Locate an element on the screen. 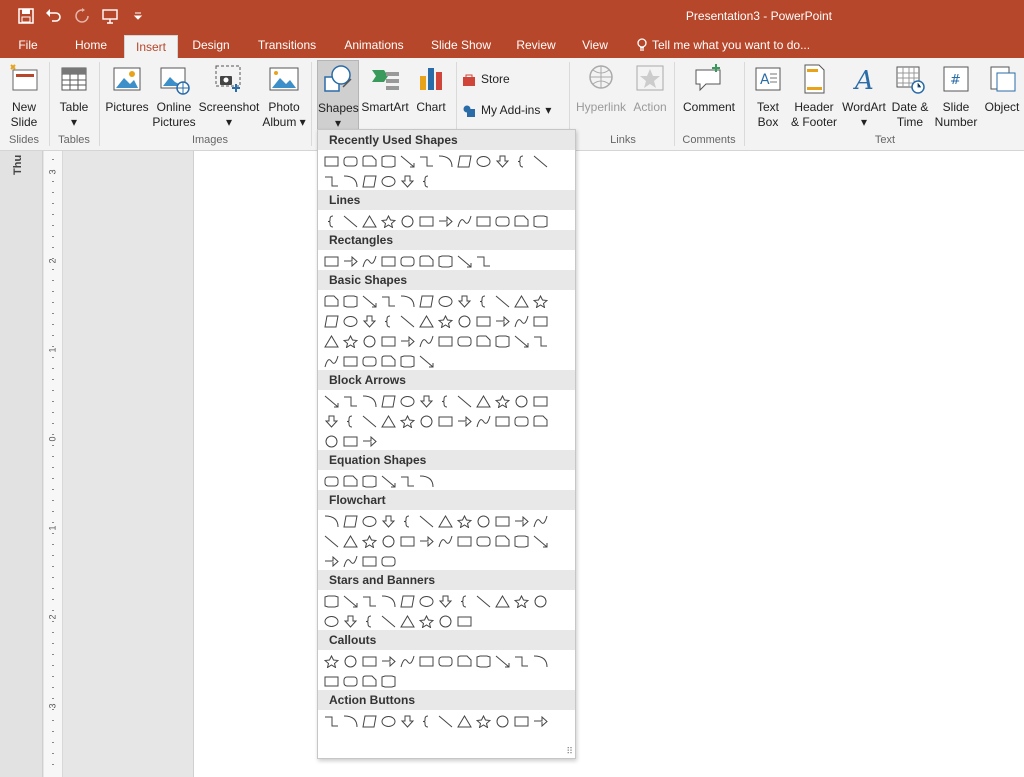 This screenshot has height=777, width=1024. smartart-button: SmartArt is located at coordinates (385, 88).